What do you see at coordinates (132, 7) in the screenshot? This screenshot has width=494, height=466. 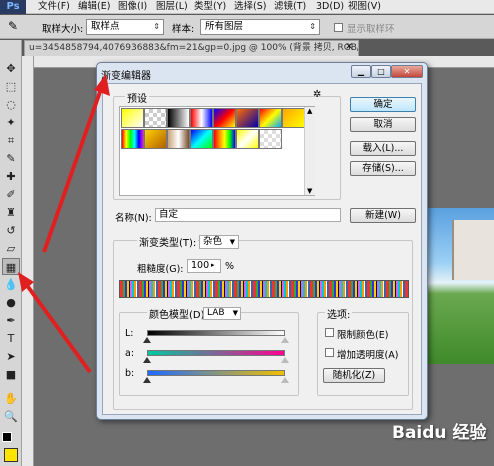 I see `menu-image: 图像(I)` at bounding box center [132, 7].